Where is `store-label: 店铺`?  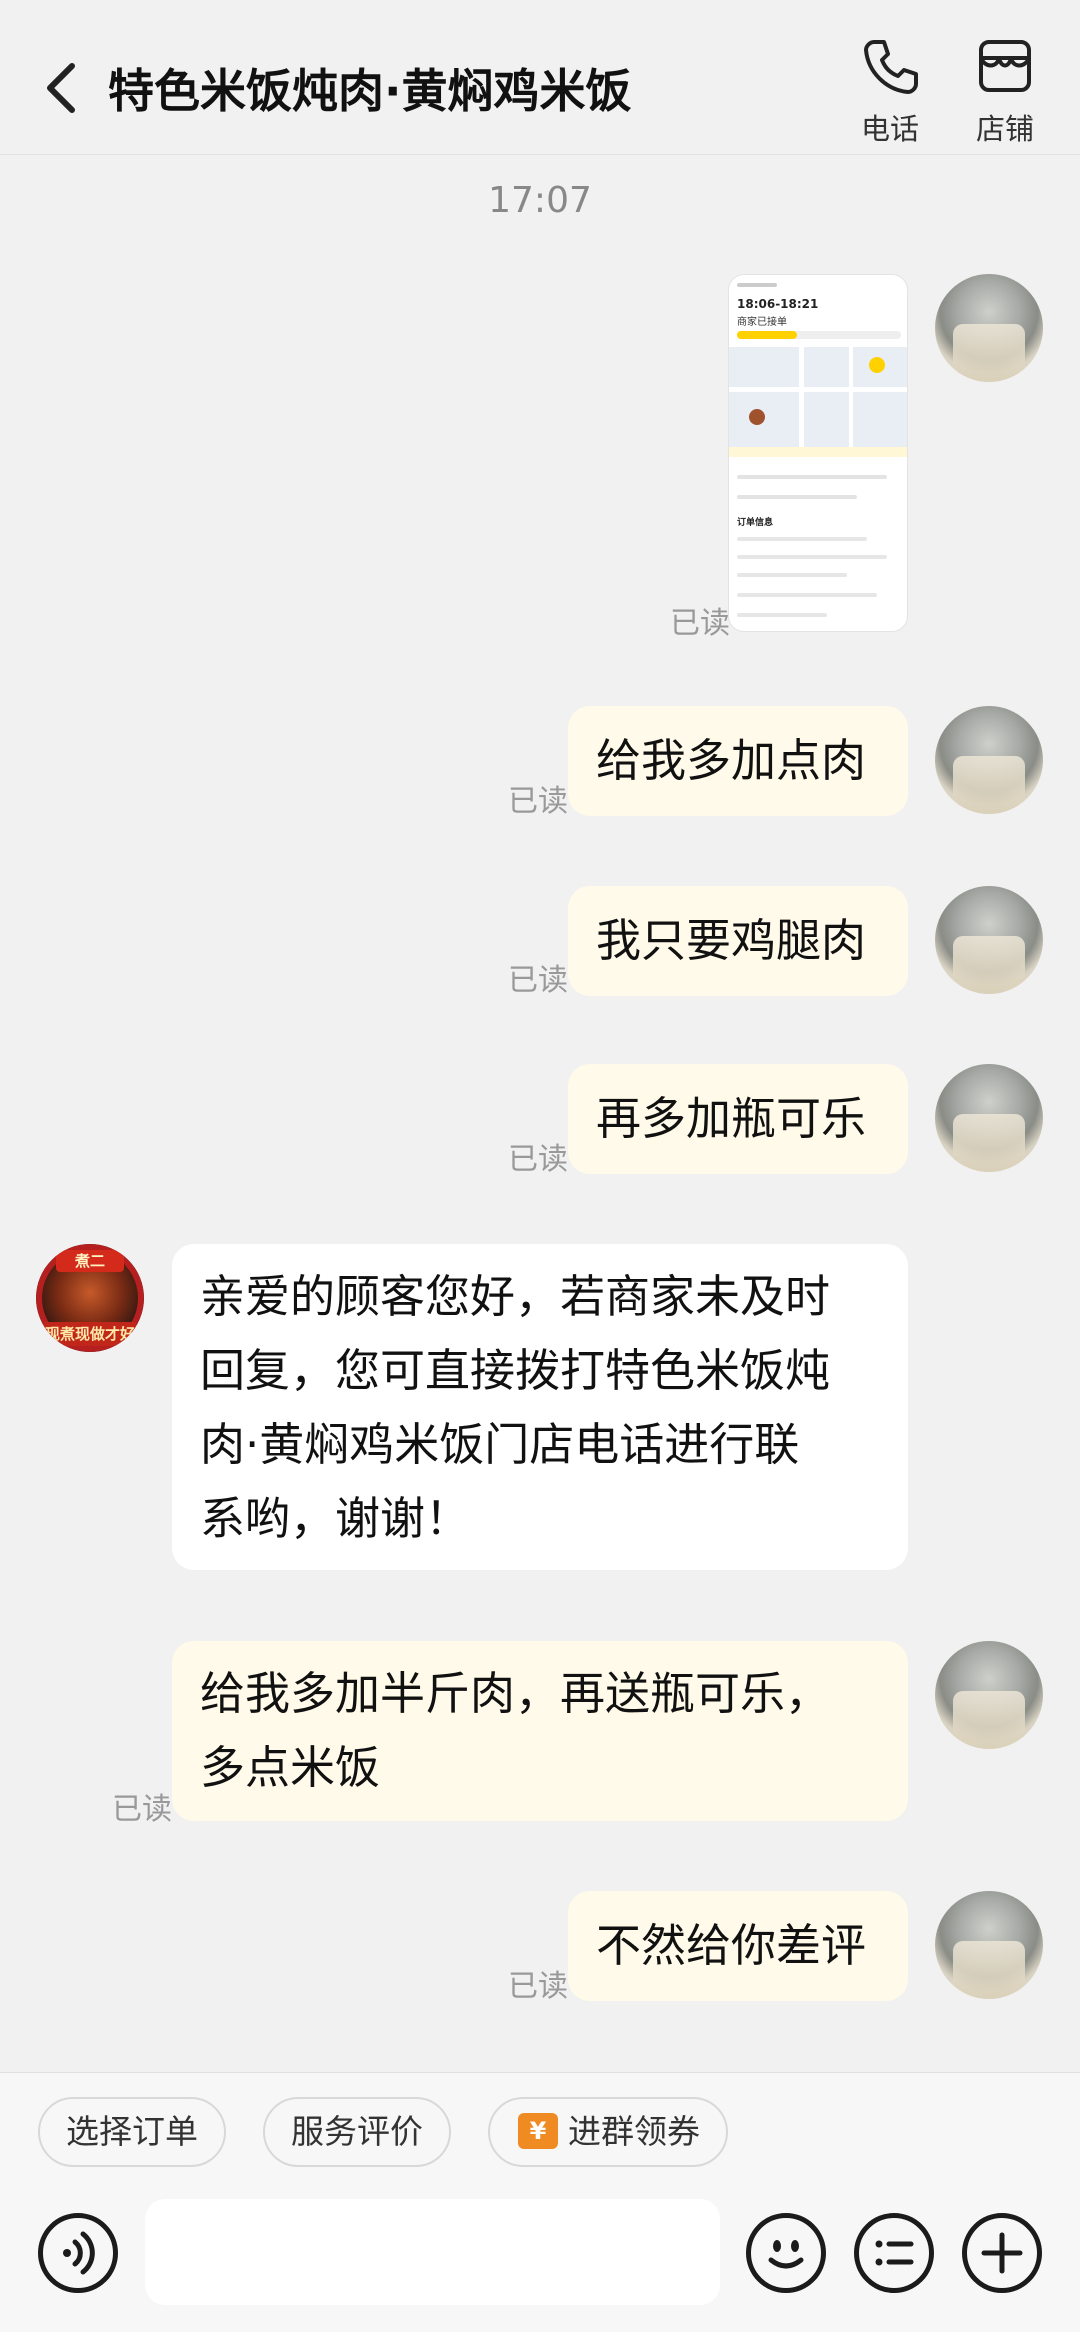 store-label: 店铺 is located at coordinates (1004, 129).